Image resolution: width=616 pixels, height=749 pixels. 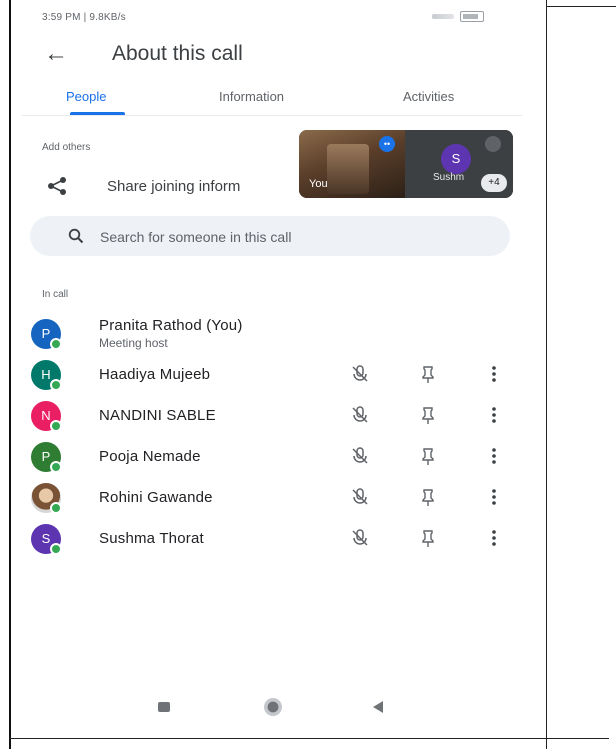 What do you see at coordinates (272, 115) in the screenshot?
I see `tab-divider` at bounding box center [272, 115].